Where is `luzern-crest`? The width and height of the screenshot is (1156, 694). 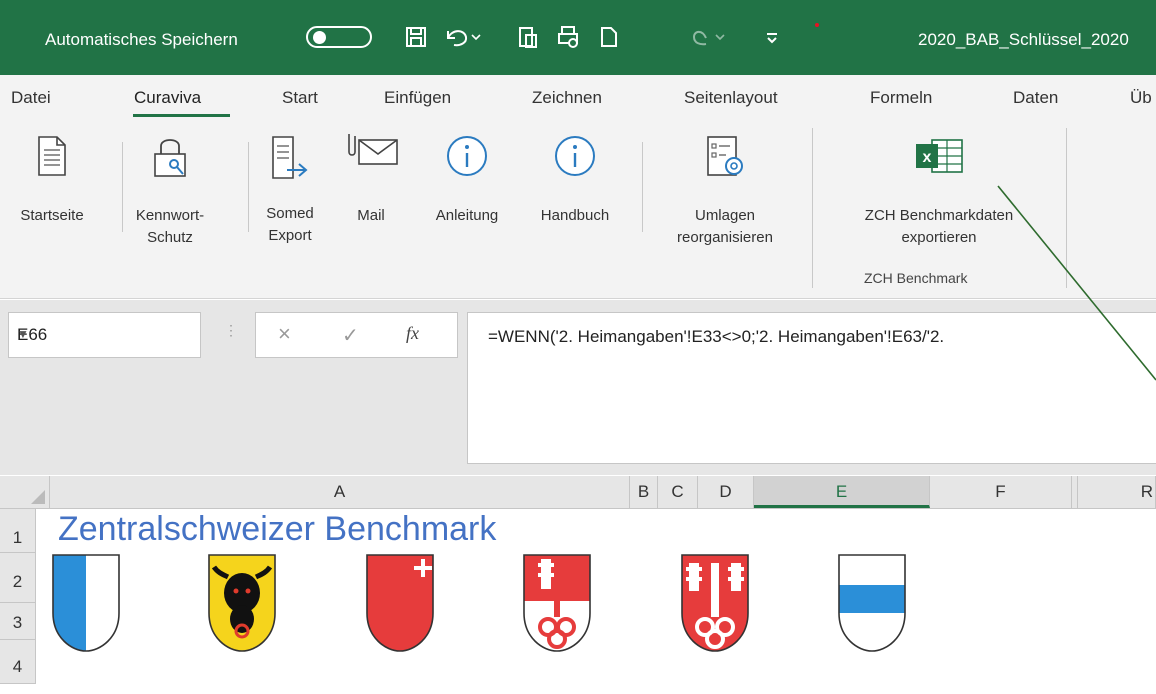
luzern-crest is located at coordinates (86, 603).